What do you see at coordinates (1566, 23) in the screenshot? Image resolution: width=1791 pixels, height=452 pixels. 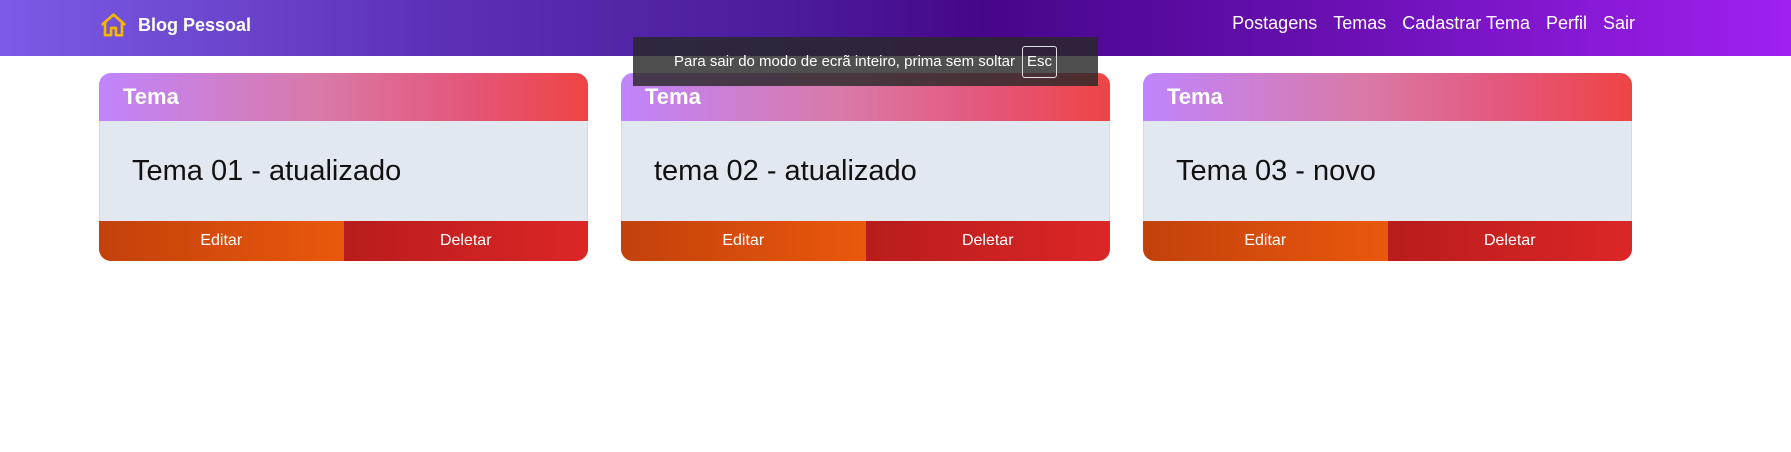 I see `nav-link-perfil: Perfil` at bounding box center [1566, 23].